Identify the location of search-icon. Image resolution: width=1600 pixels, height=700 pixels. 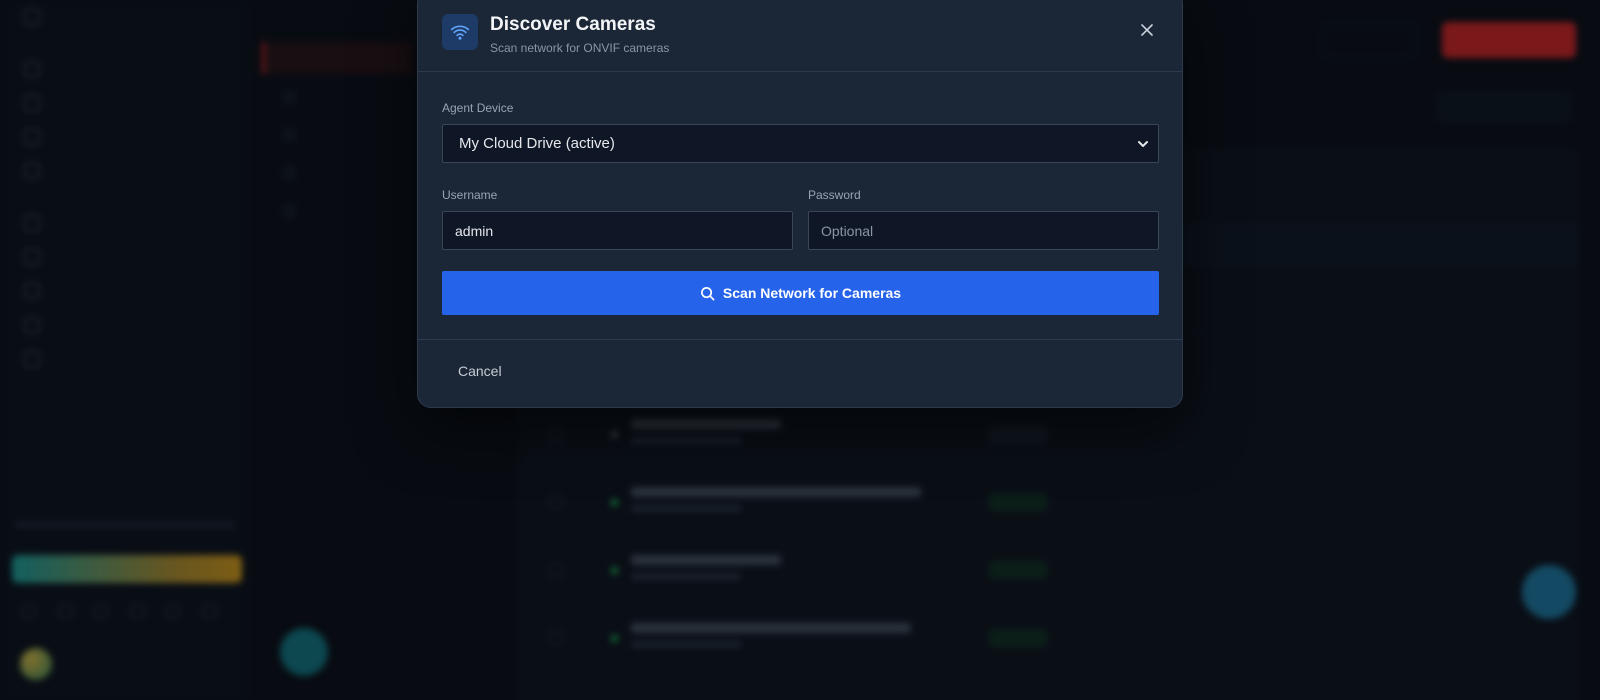
(707, 293).